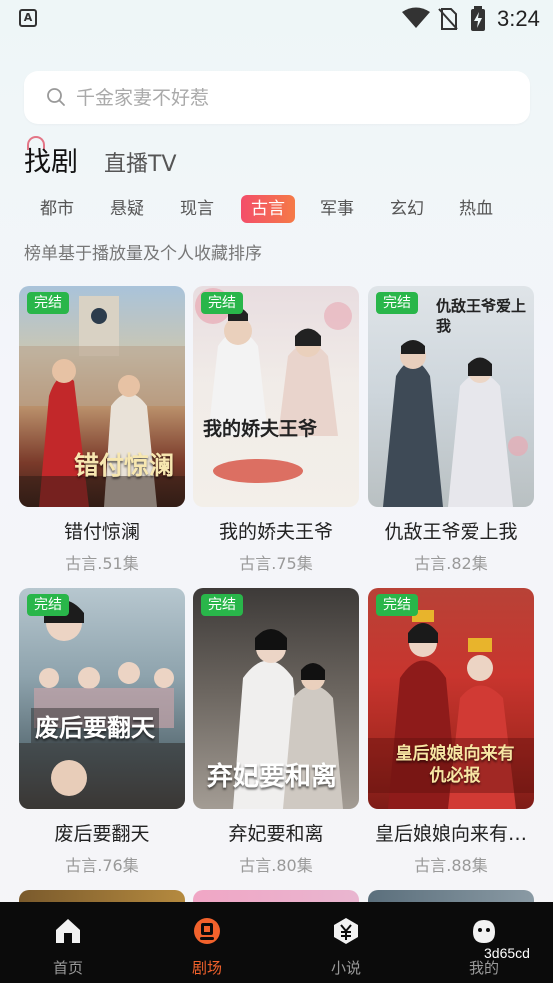 This screenshot has width=553, height=983. I want to click on poster-title: 皇后娘娘向来有仇必报, so click(455, 765).